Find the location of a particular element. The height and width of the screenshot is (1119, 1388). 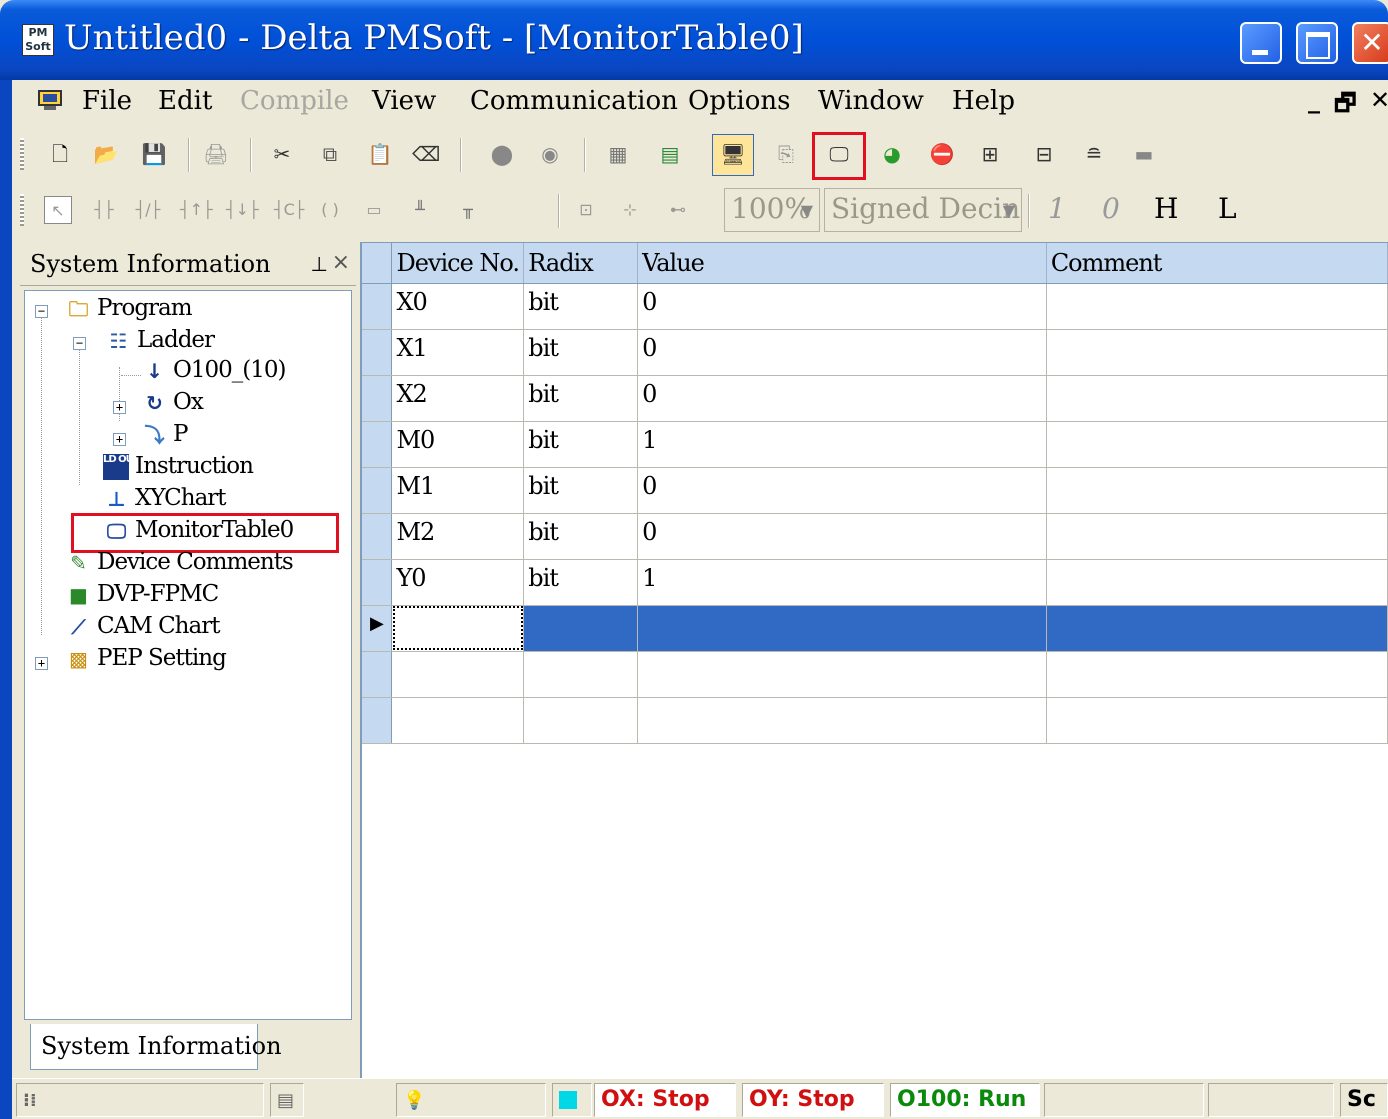

collapse-program-toggle: − is located at coordinates (41, 311).